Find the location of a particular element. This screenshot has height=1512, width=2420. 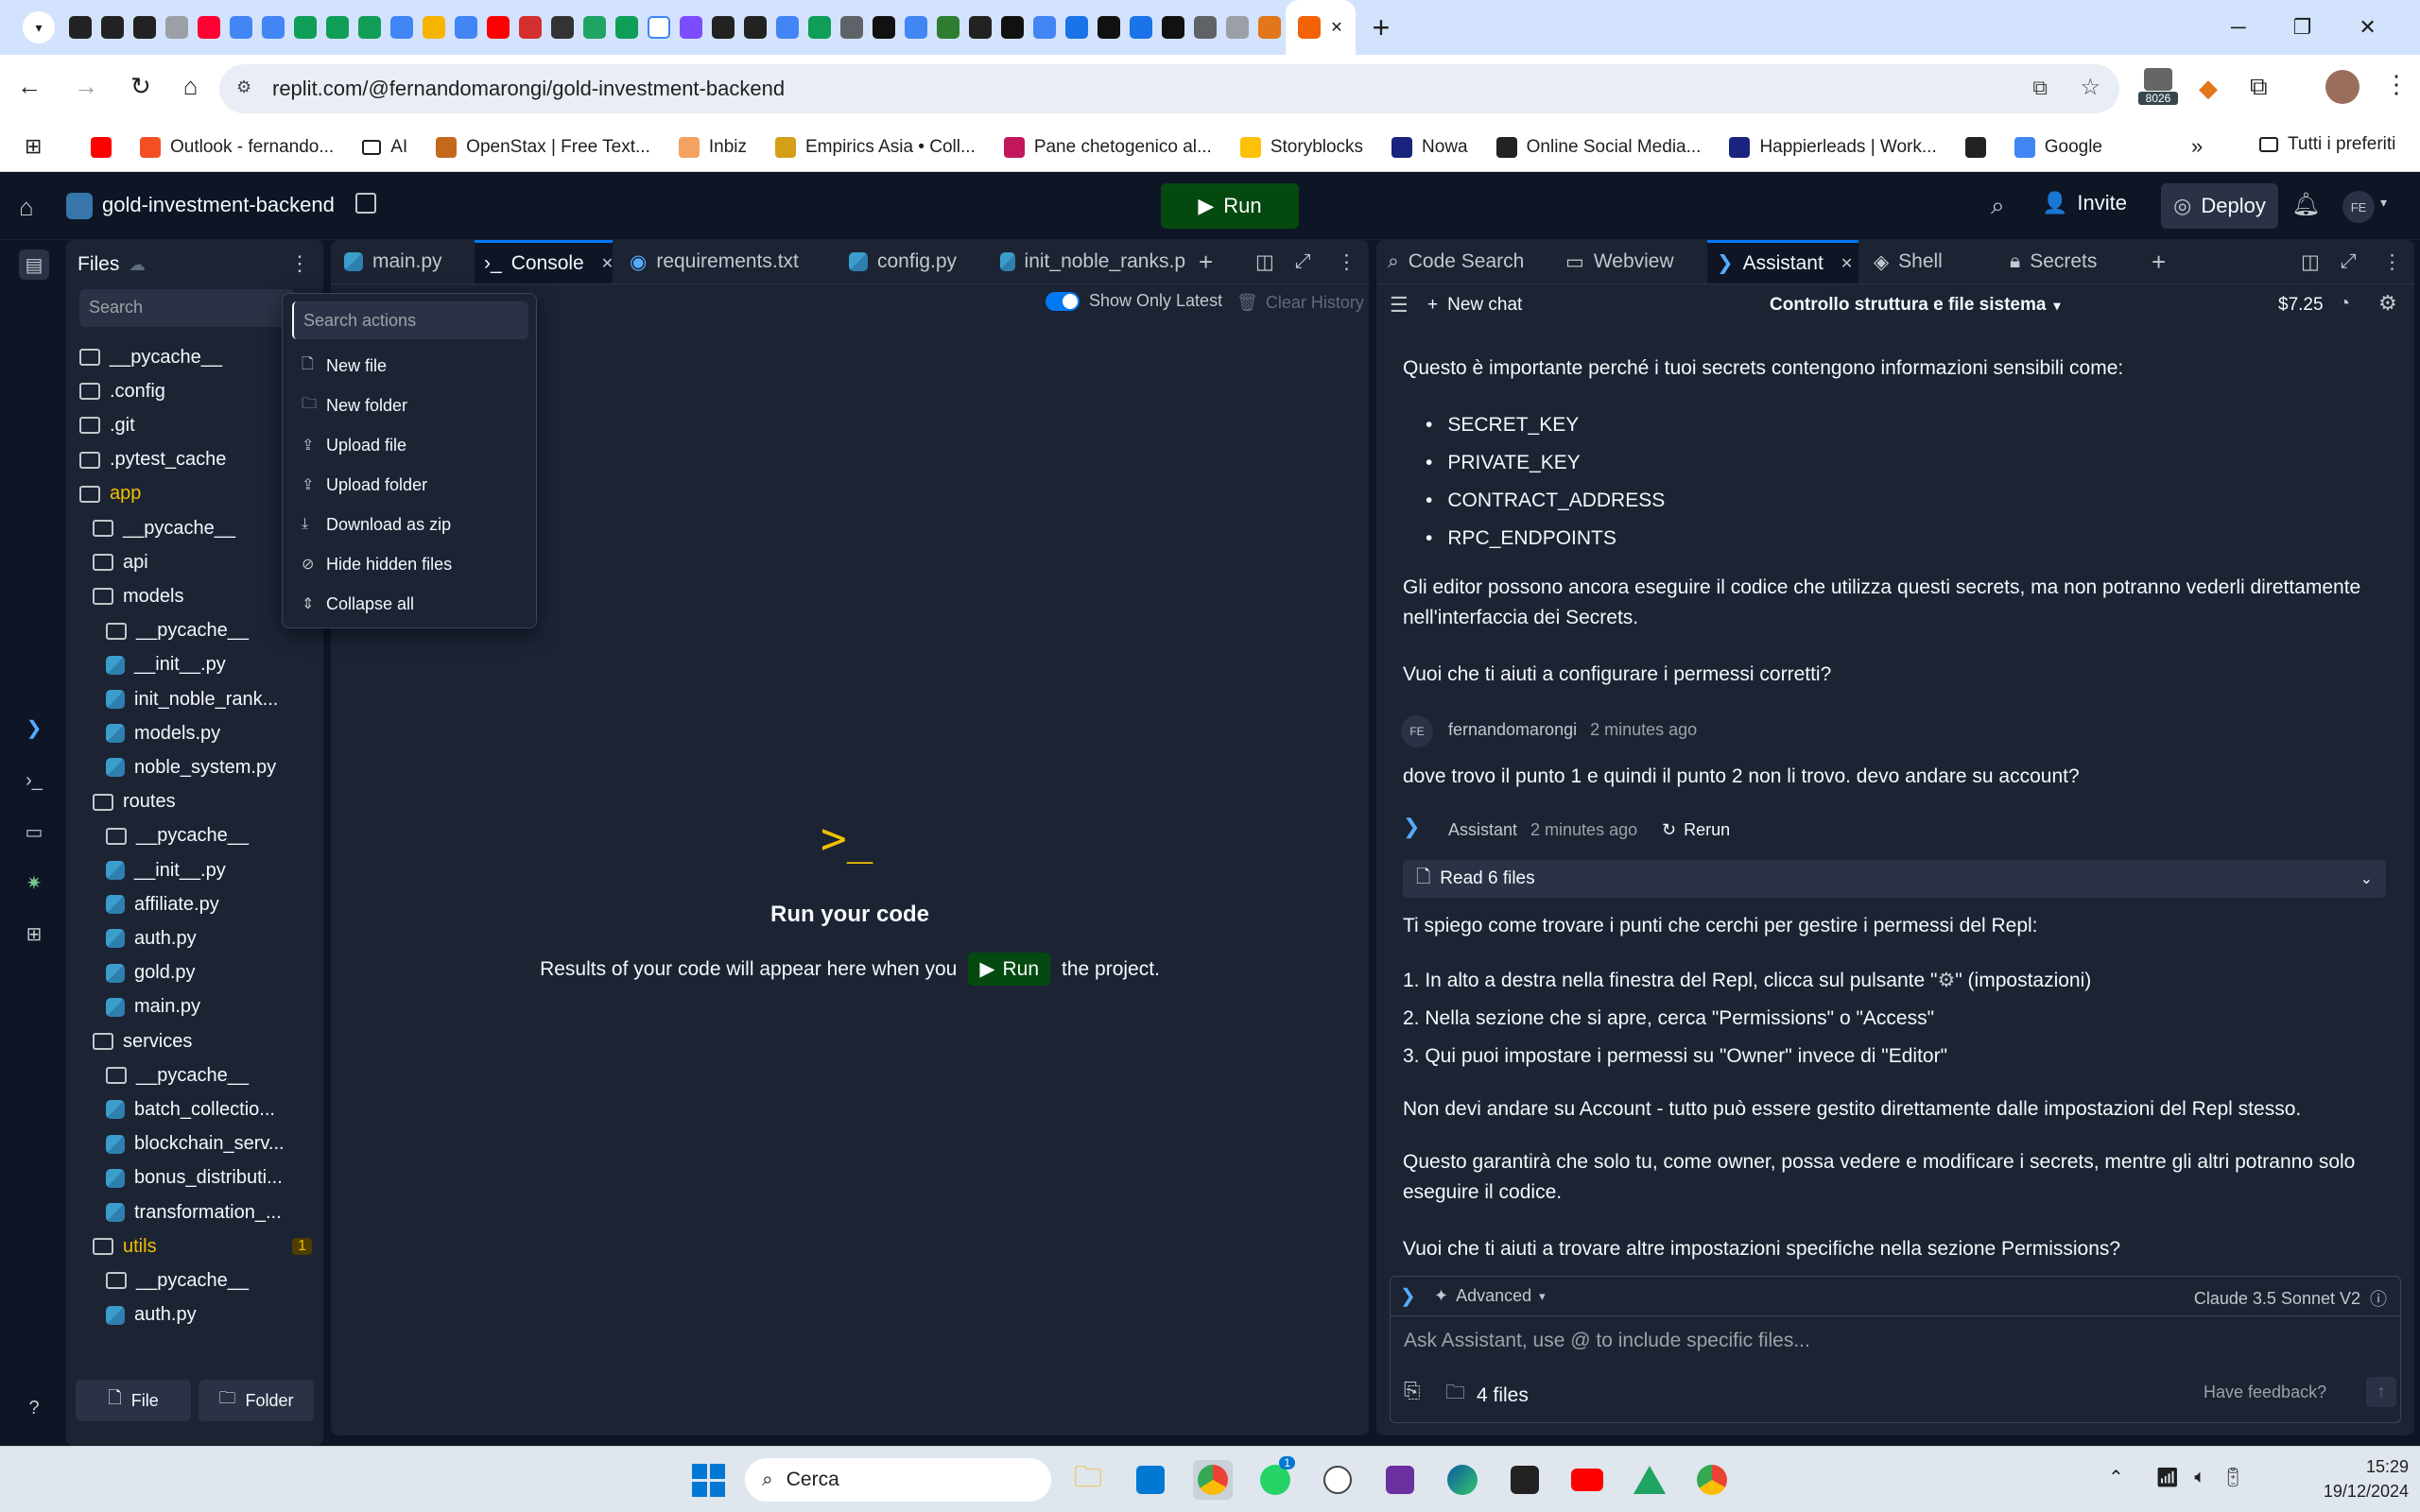

action-item: ⇪ Upload folder is located at coordinates (364, 485).